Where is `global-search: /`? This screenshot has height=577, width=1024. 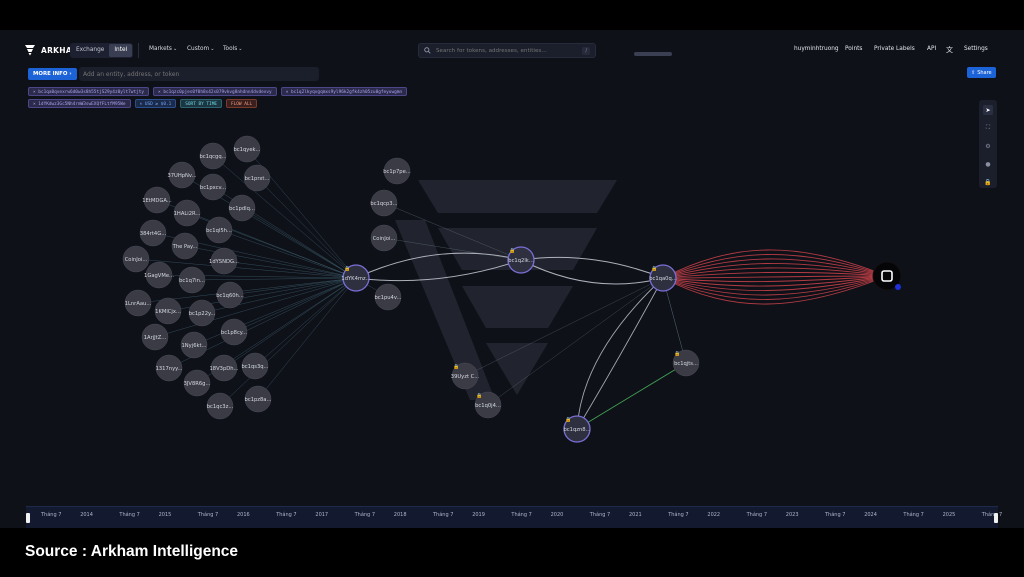
global-search: / is located at coordinates (507, 50).